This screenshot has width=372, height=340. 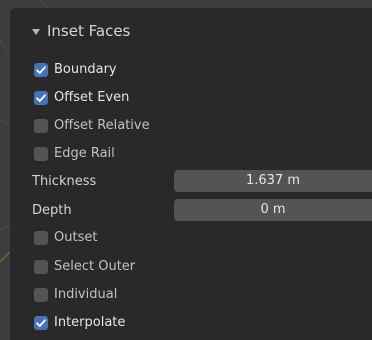 I want to click on panel-title: Inset Faces, so click(x=89, y=31).